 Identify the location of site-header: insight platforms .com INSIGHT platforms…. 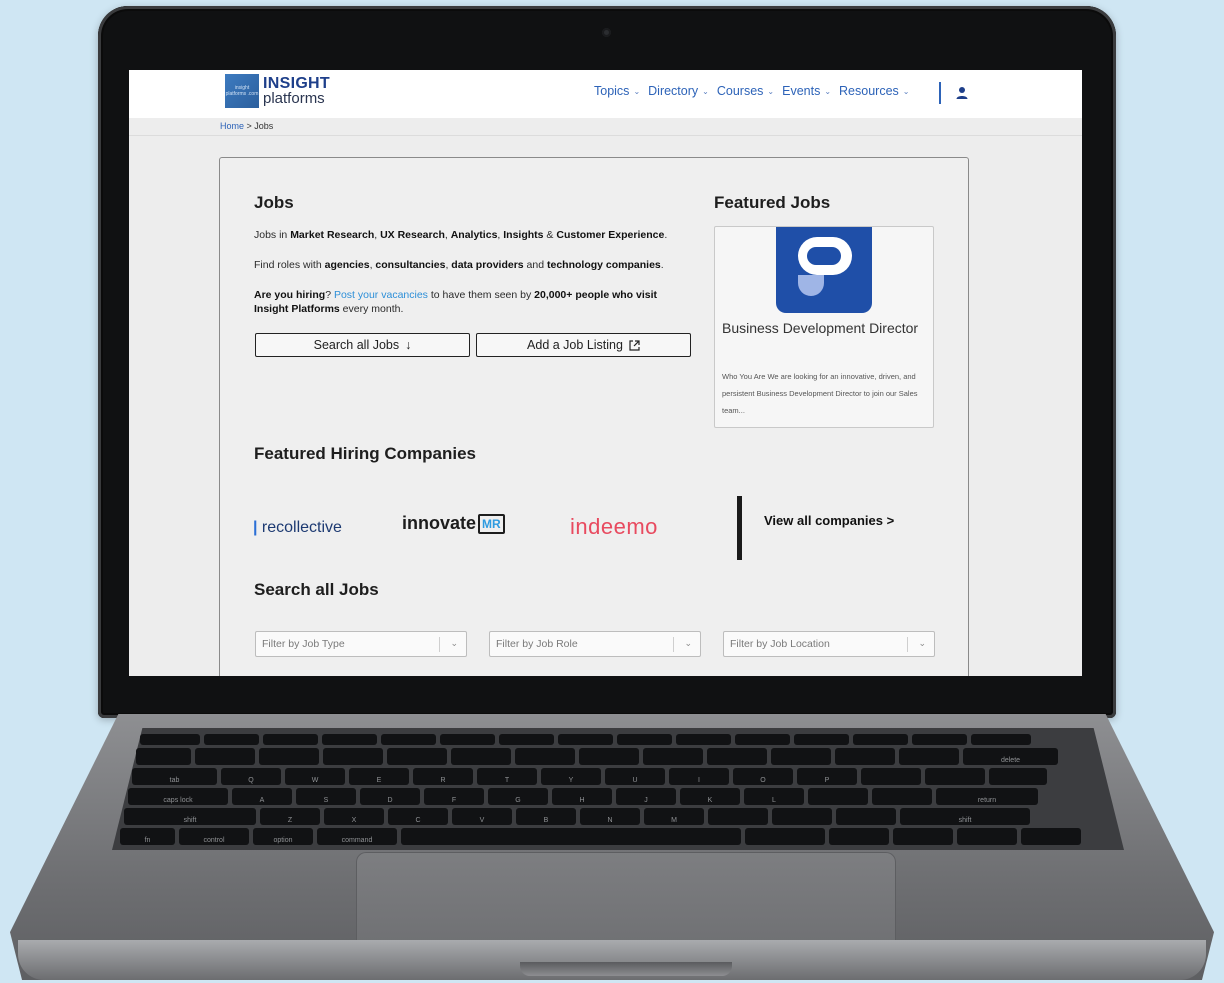
(605, 94).